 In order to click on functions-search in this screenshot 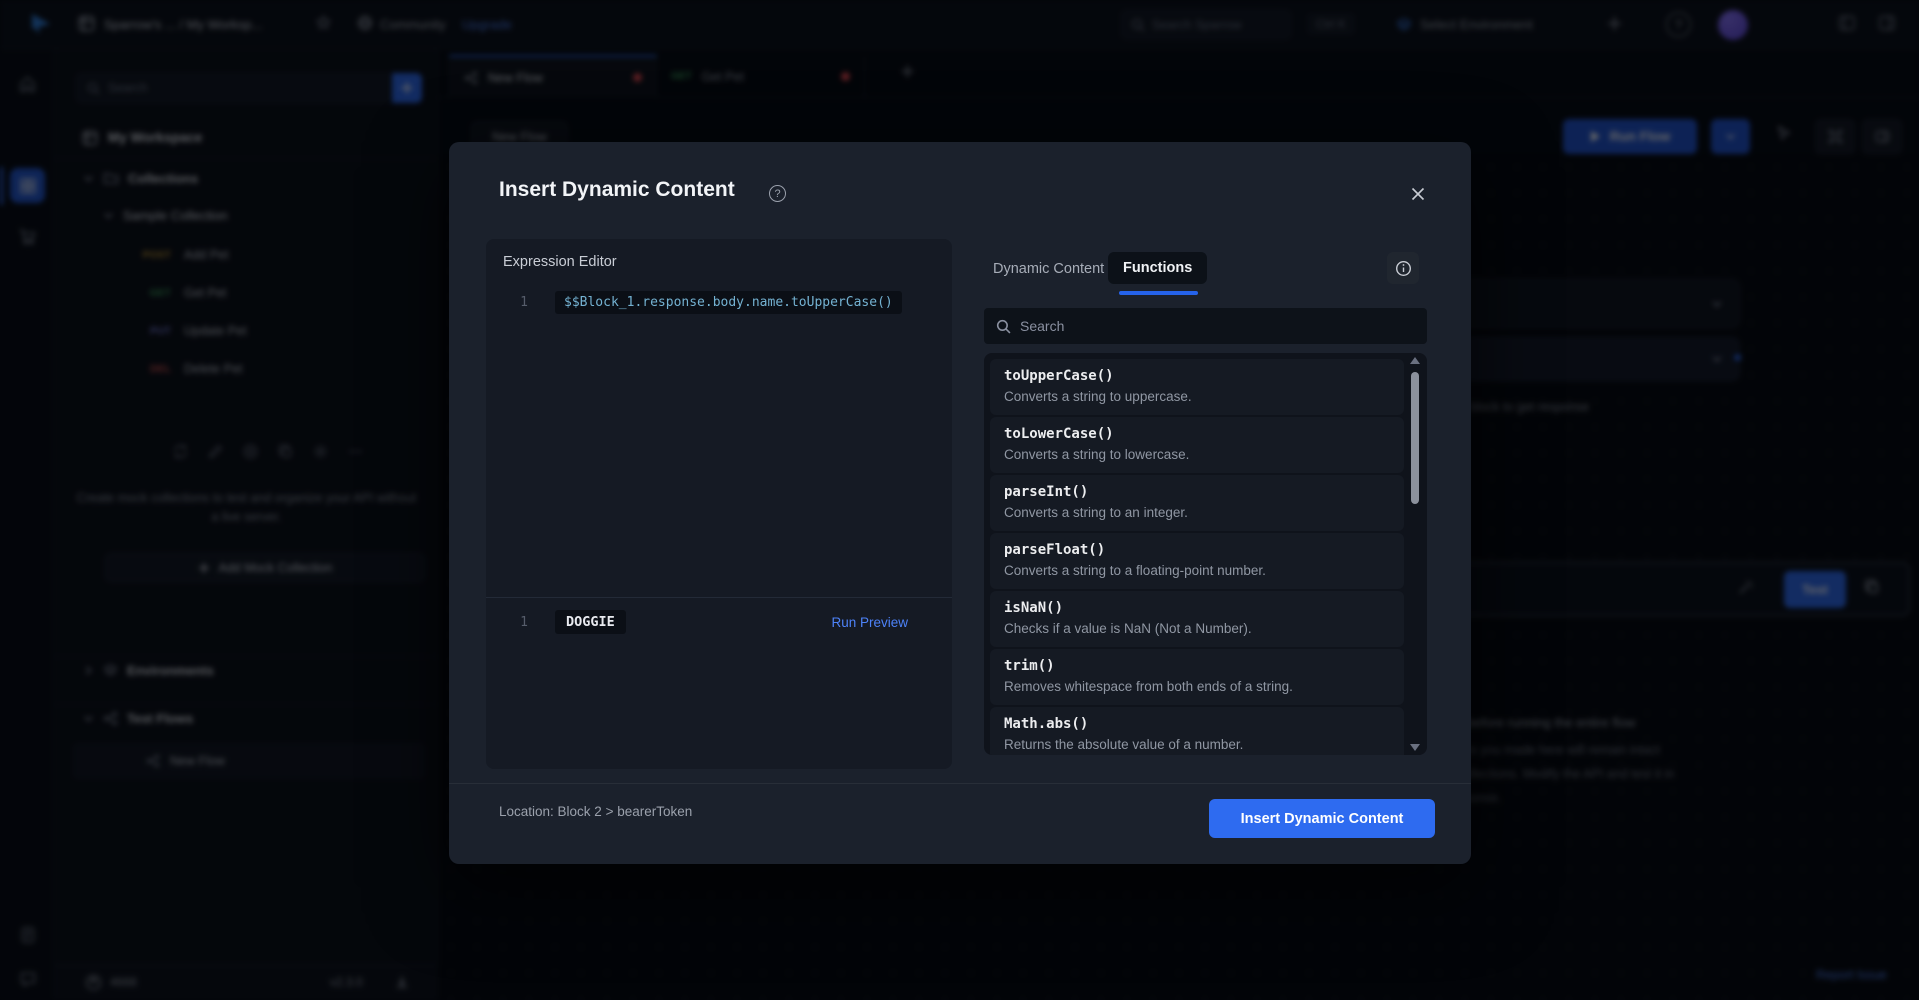, I will do `click(1205, 326)`.